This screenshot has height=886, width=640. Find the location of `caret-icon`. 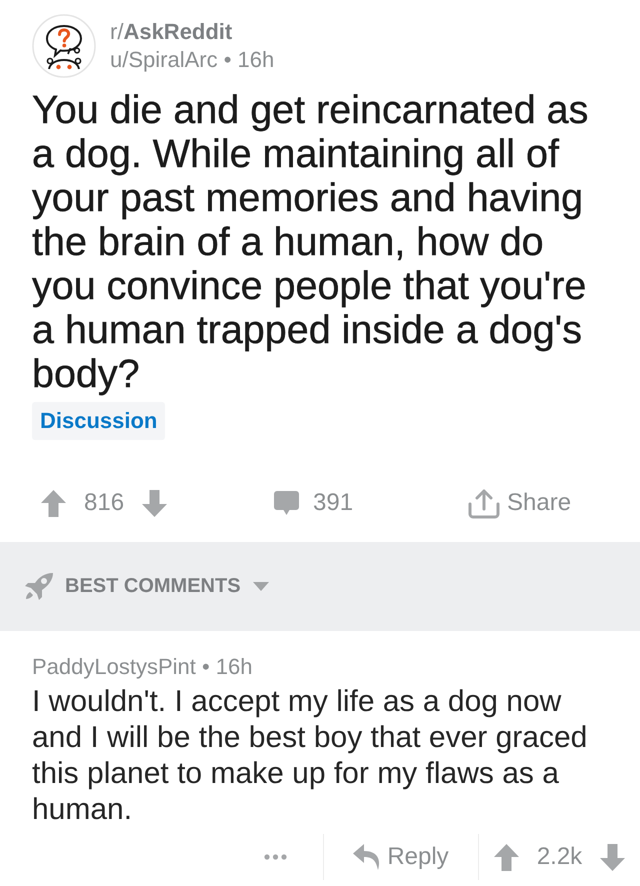

caret-icon is located at coordinates (260, 586).